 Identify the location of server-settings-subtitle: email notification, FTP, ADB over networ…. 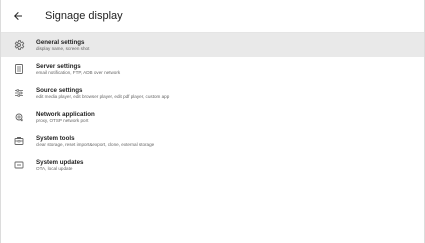
(78, 72).